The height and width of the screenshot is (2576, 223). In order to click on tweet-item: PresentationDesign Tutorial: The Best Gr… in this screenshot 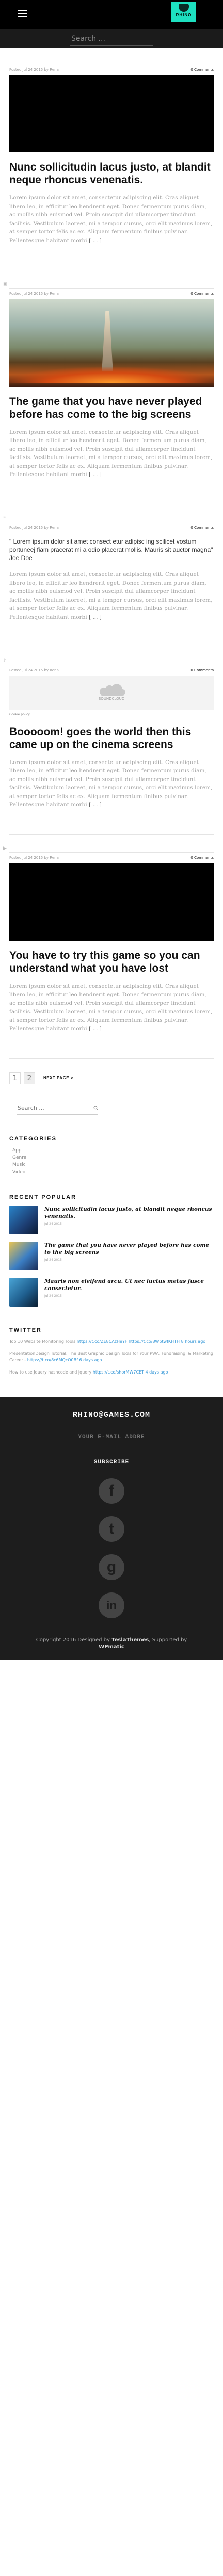, I will do `click(111, 1357)`.